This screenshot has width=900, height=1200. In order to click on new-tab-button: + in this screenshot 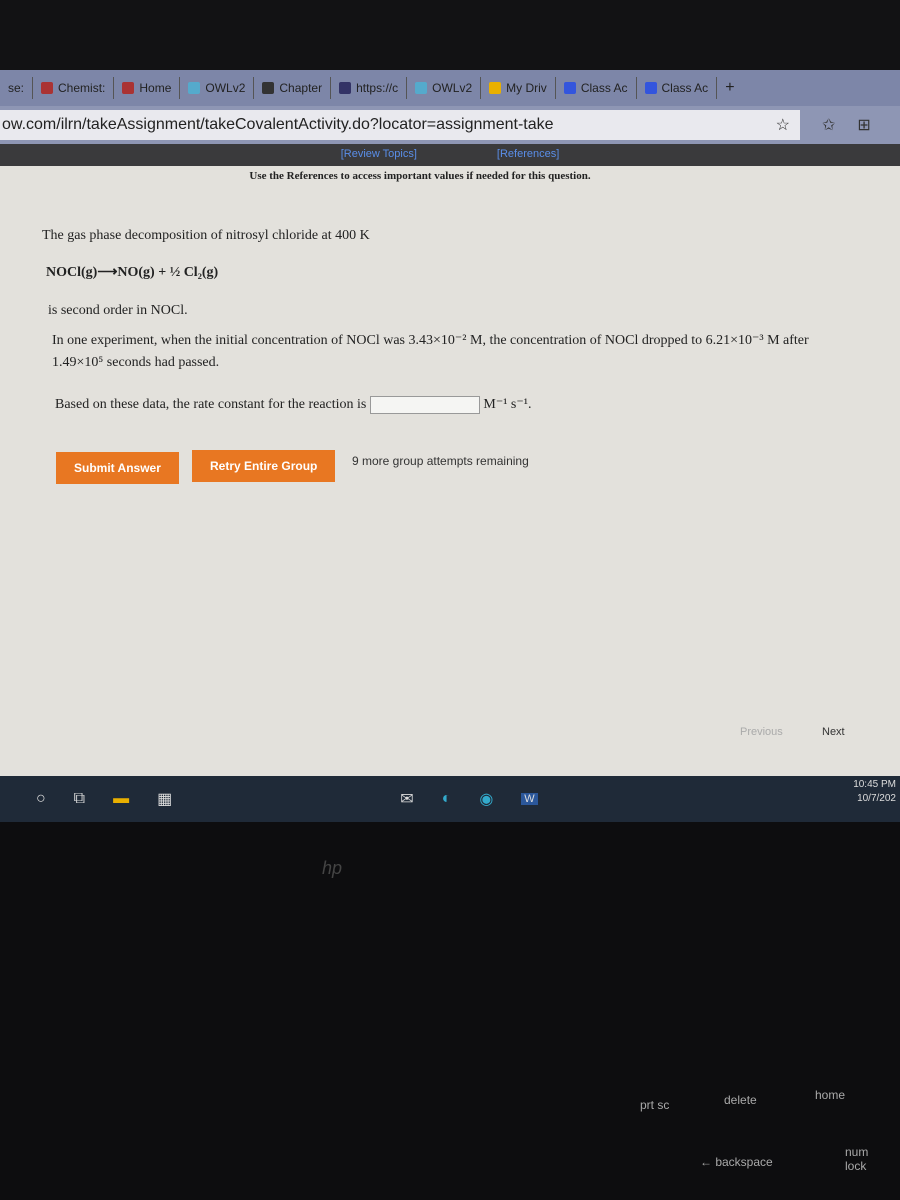, I will do `click(729, 88)`.